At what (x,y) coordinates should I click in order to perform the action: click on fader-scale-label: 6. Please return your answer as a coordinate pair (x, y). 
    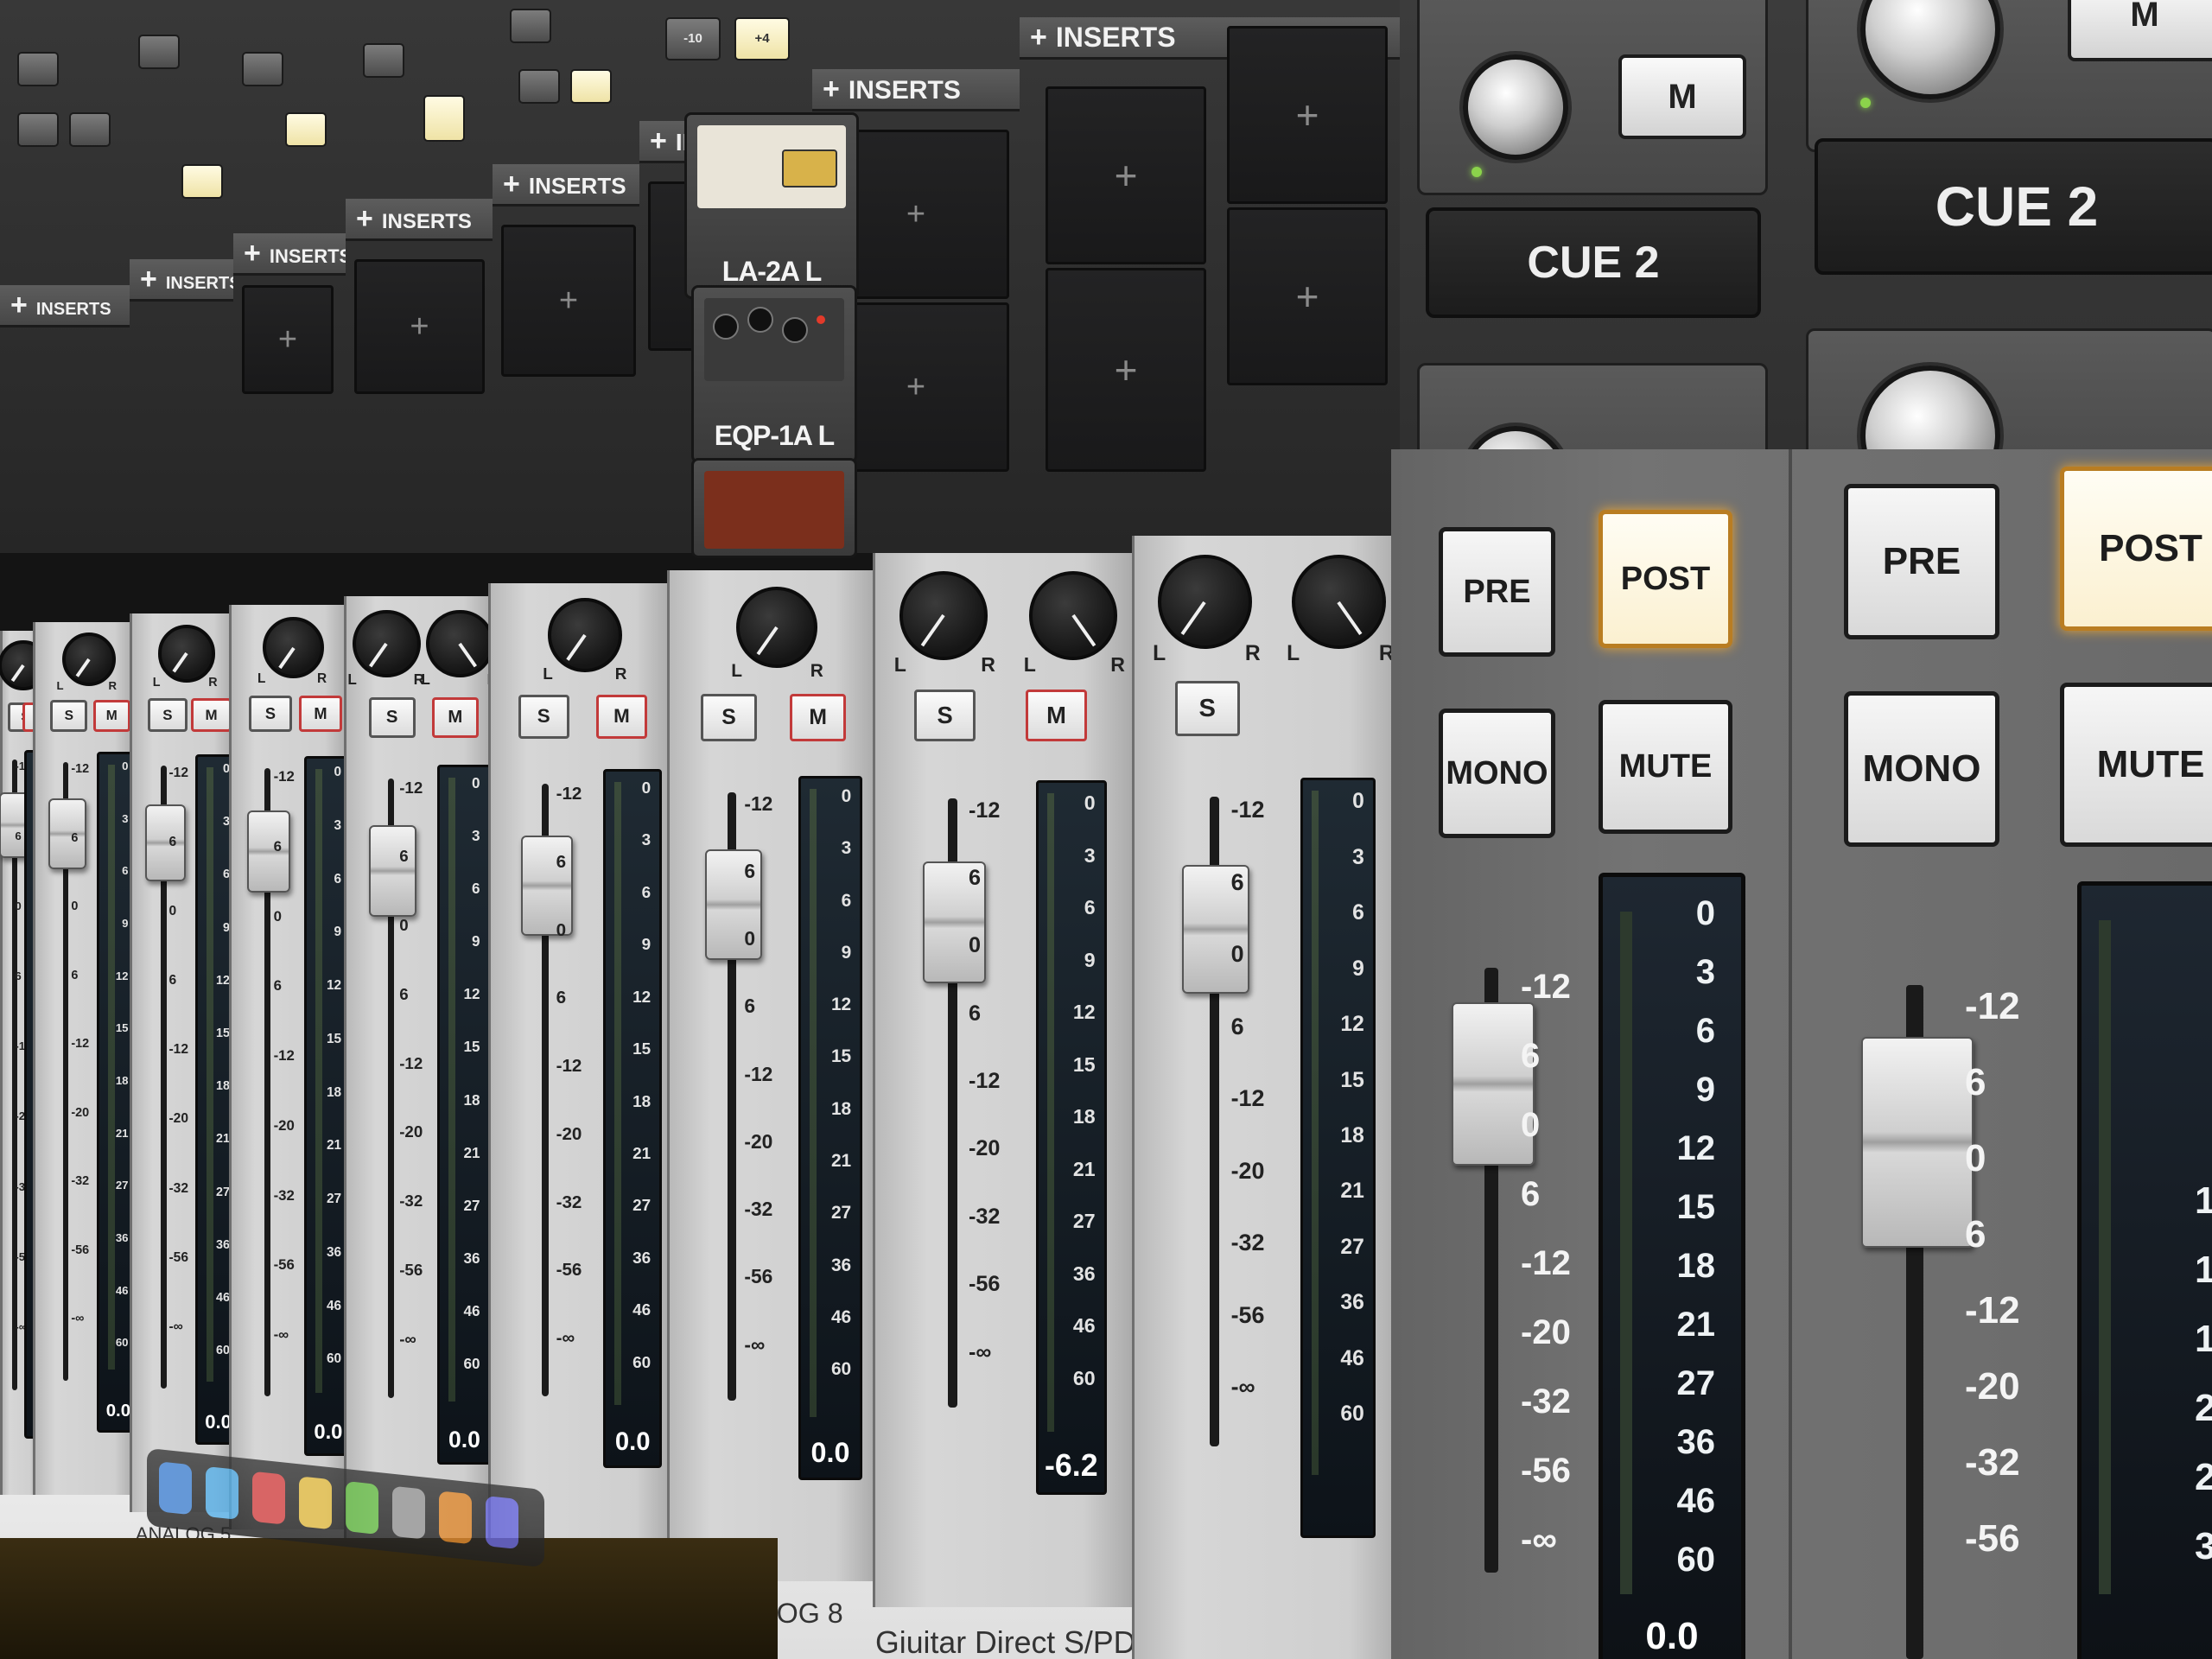
    Looking at the image, I should click on (561, 998).